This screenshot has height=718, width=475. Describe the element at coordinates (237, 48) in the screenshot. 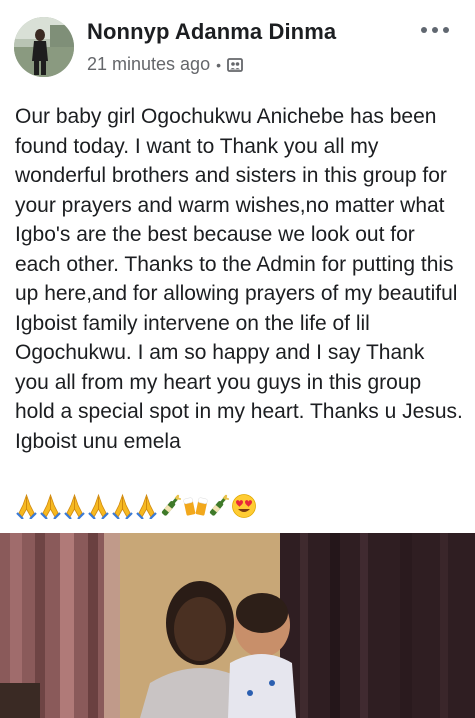

I see `post-header: Nonnyp Adanma Dinma 21 minutes ago •` at that location.